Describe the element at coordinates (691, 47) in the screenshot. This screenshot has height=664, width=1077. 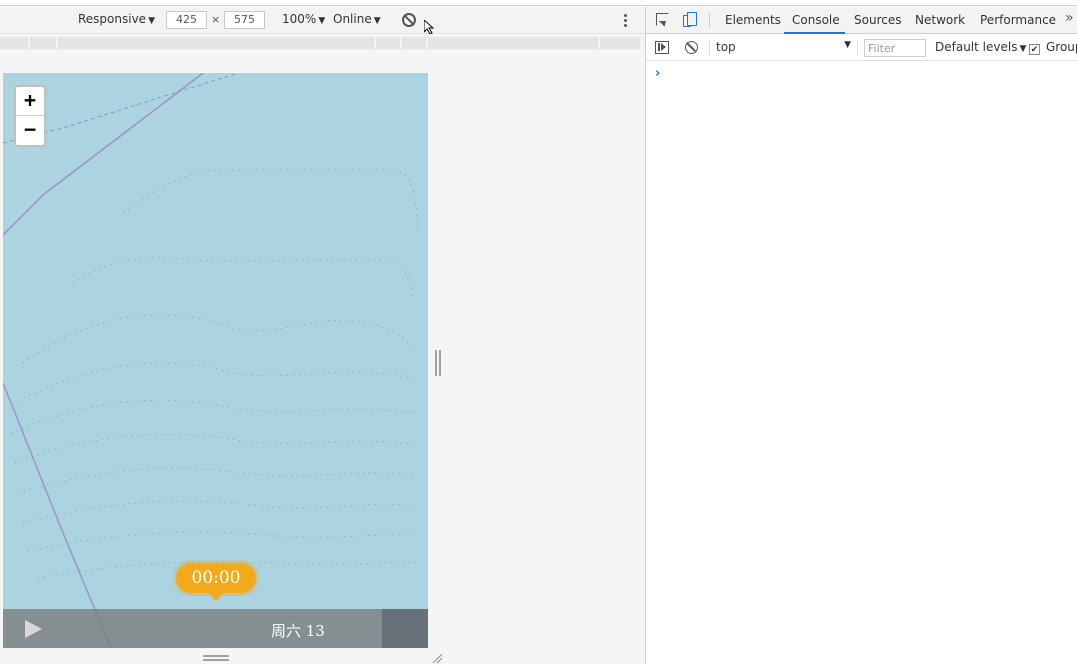
I see `clear-console-icon` at that location.